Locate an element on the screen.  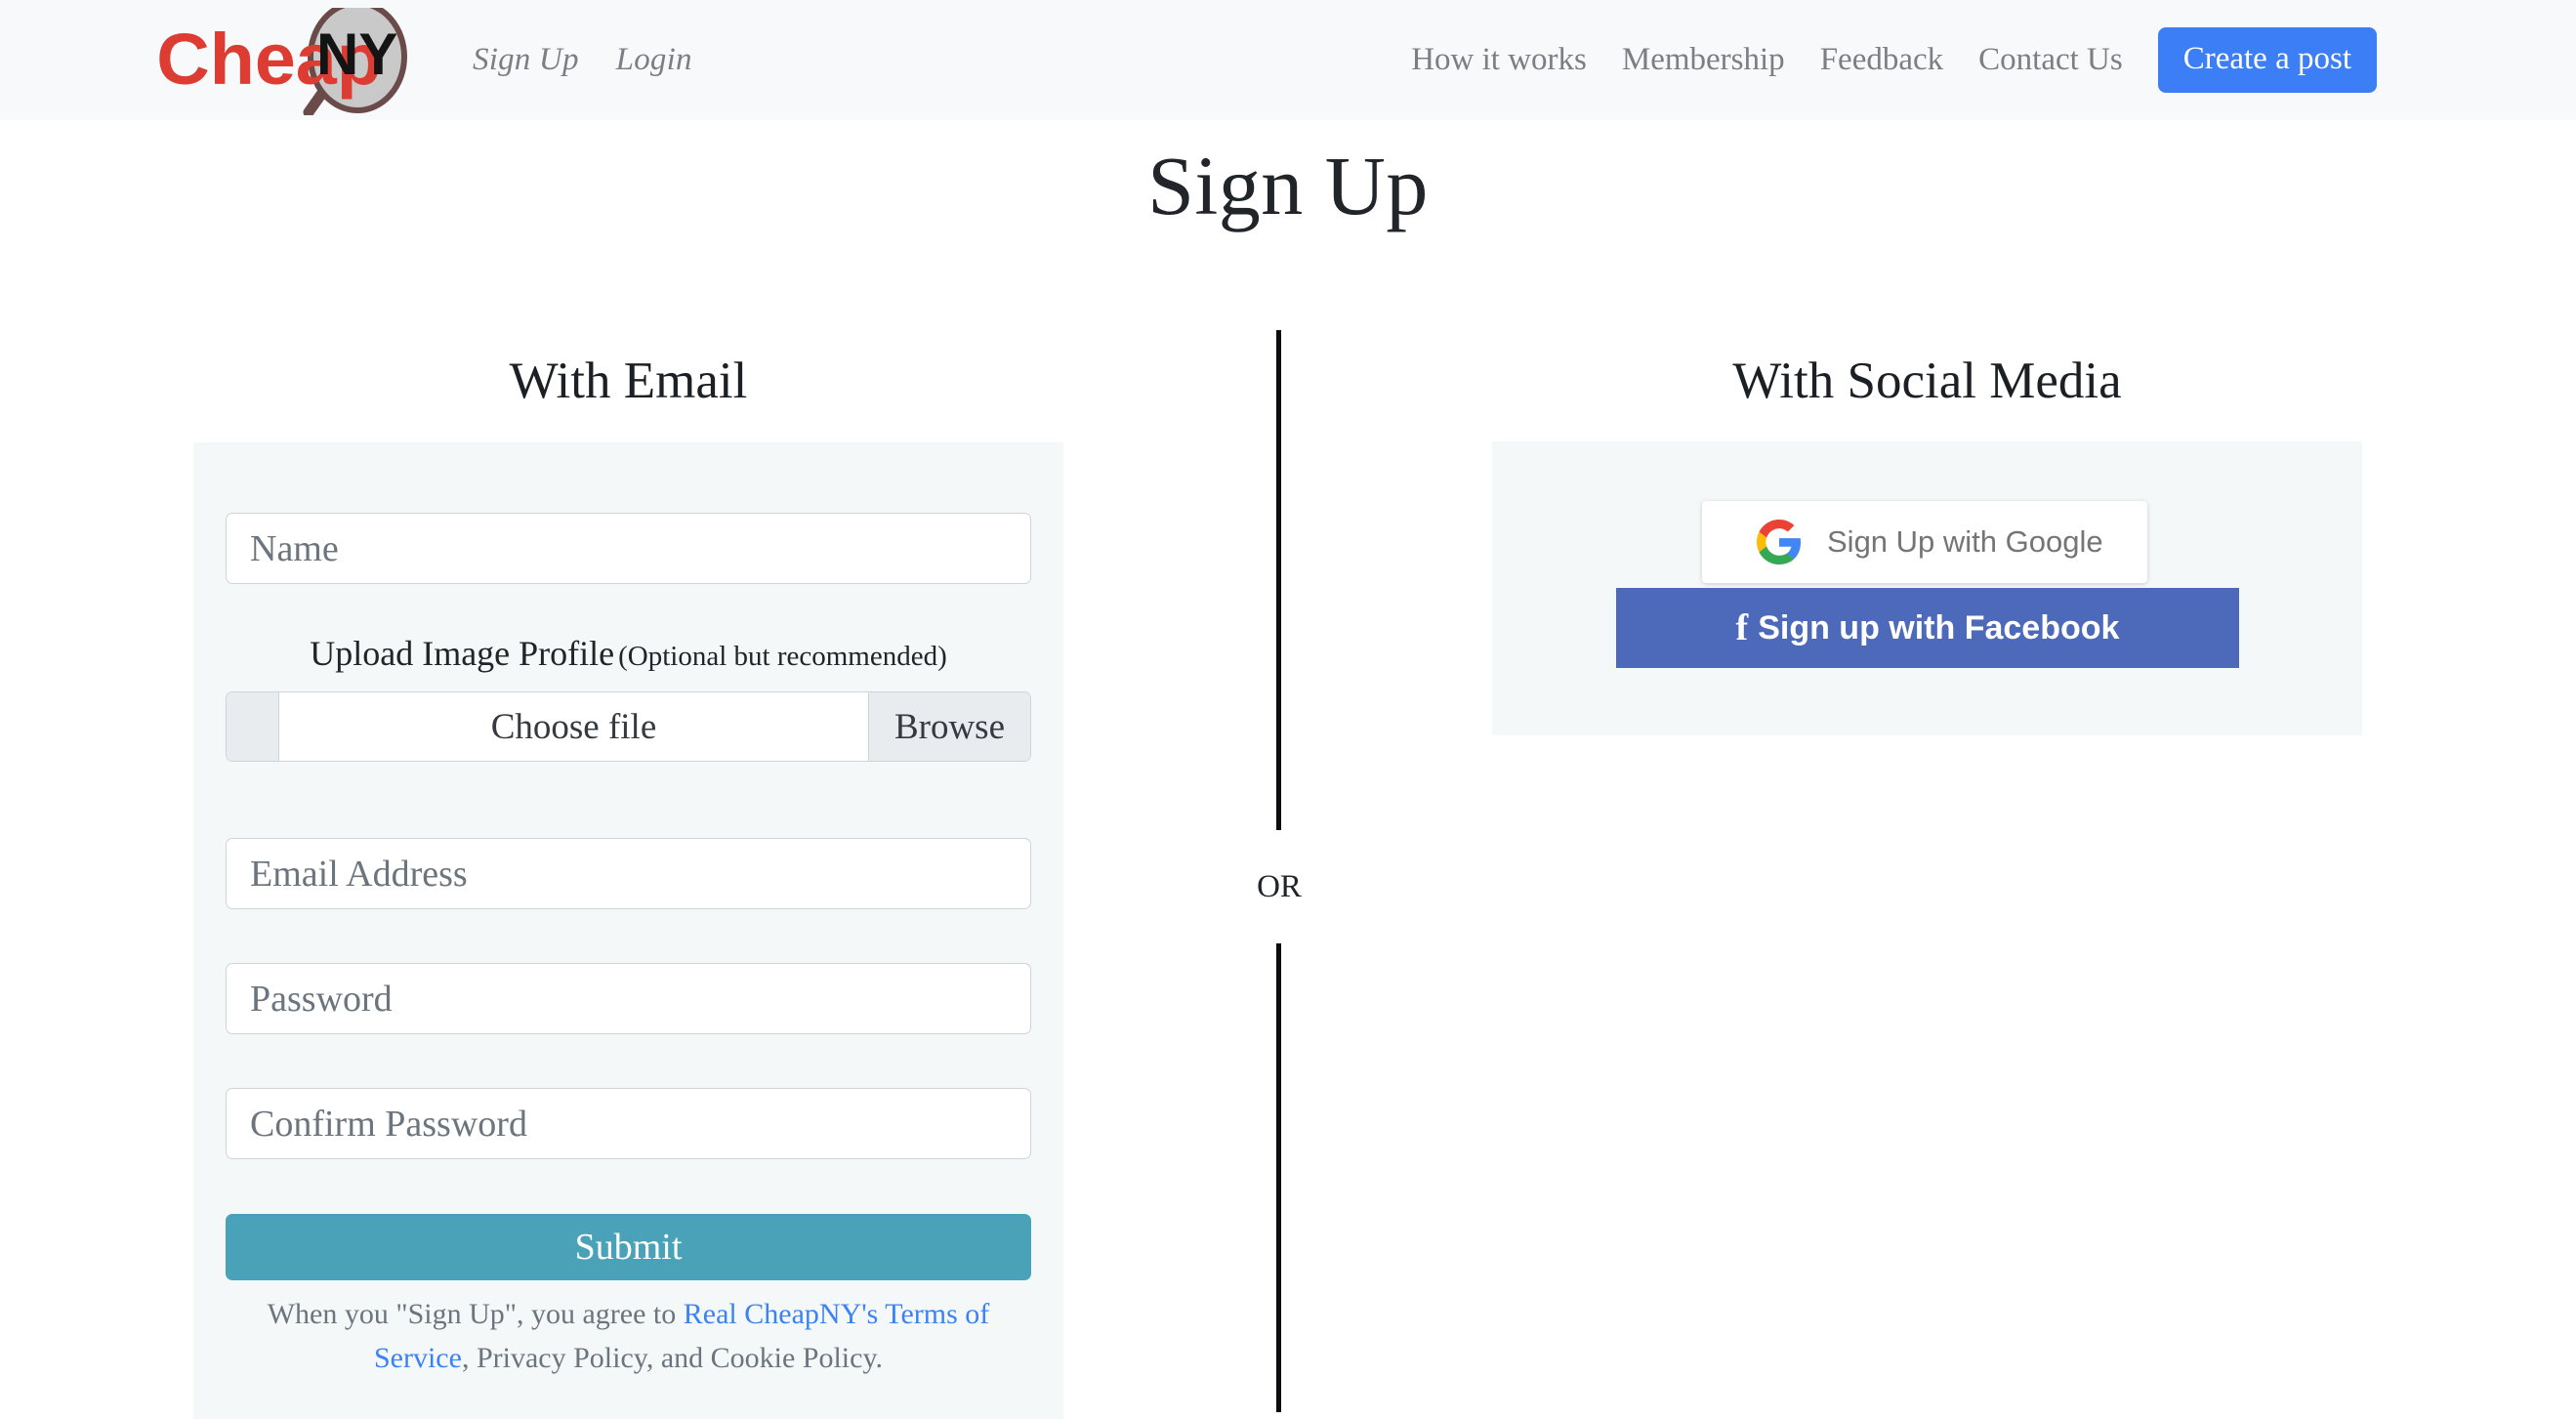
submit-button: Submit is located at coordinates (628, 1247).